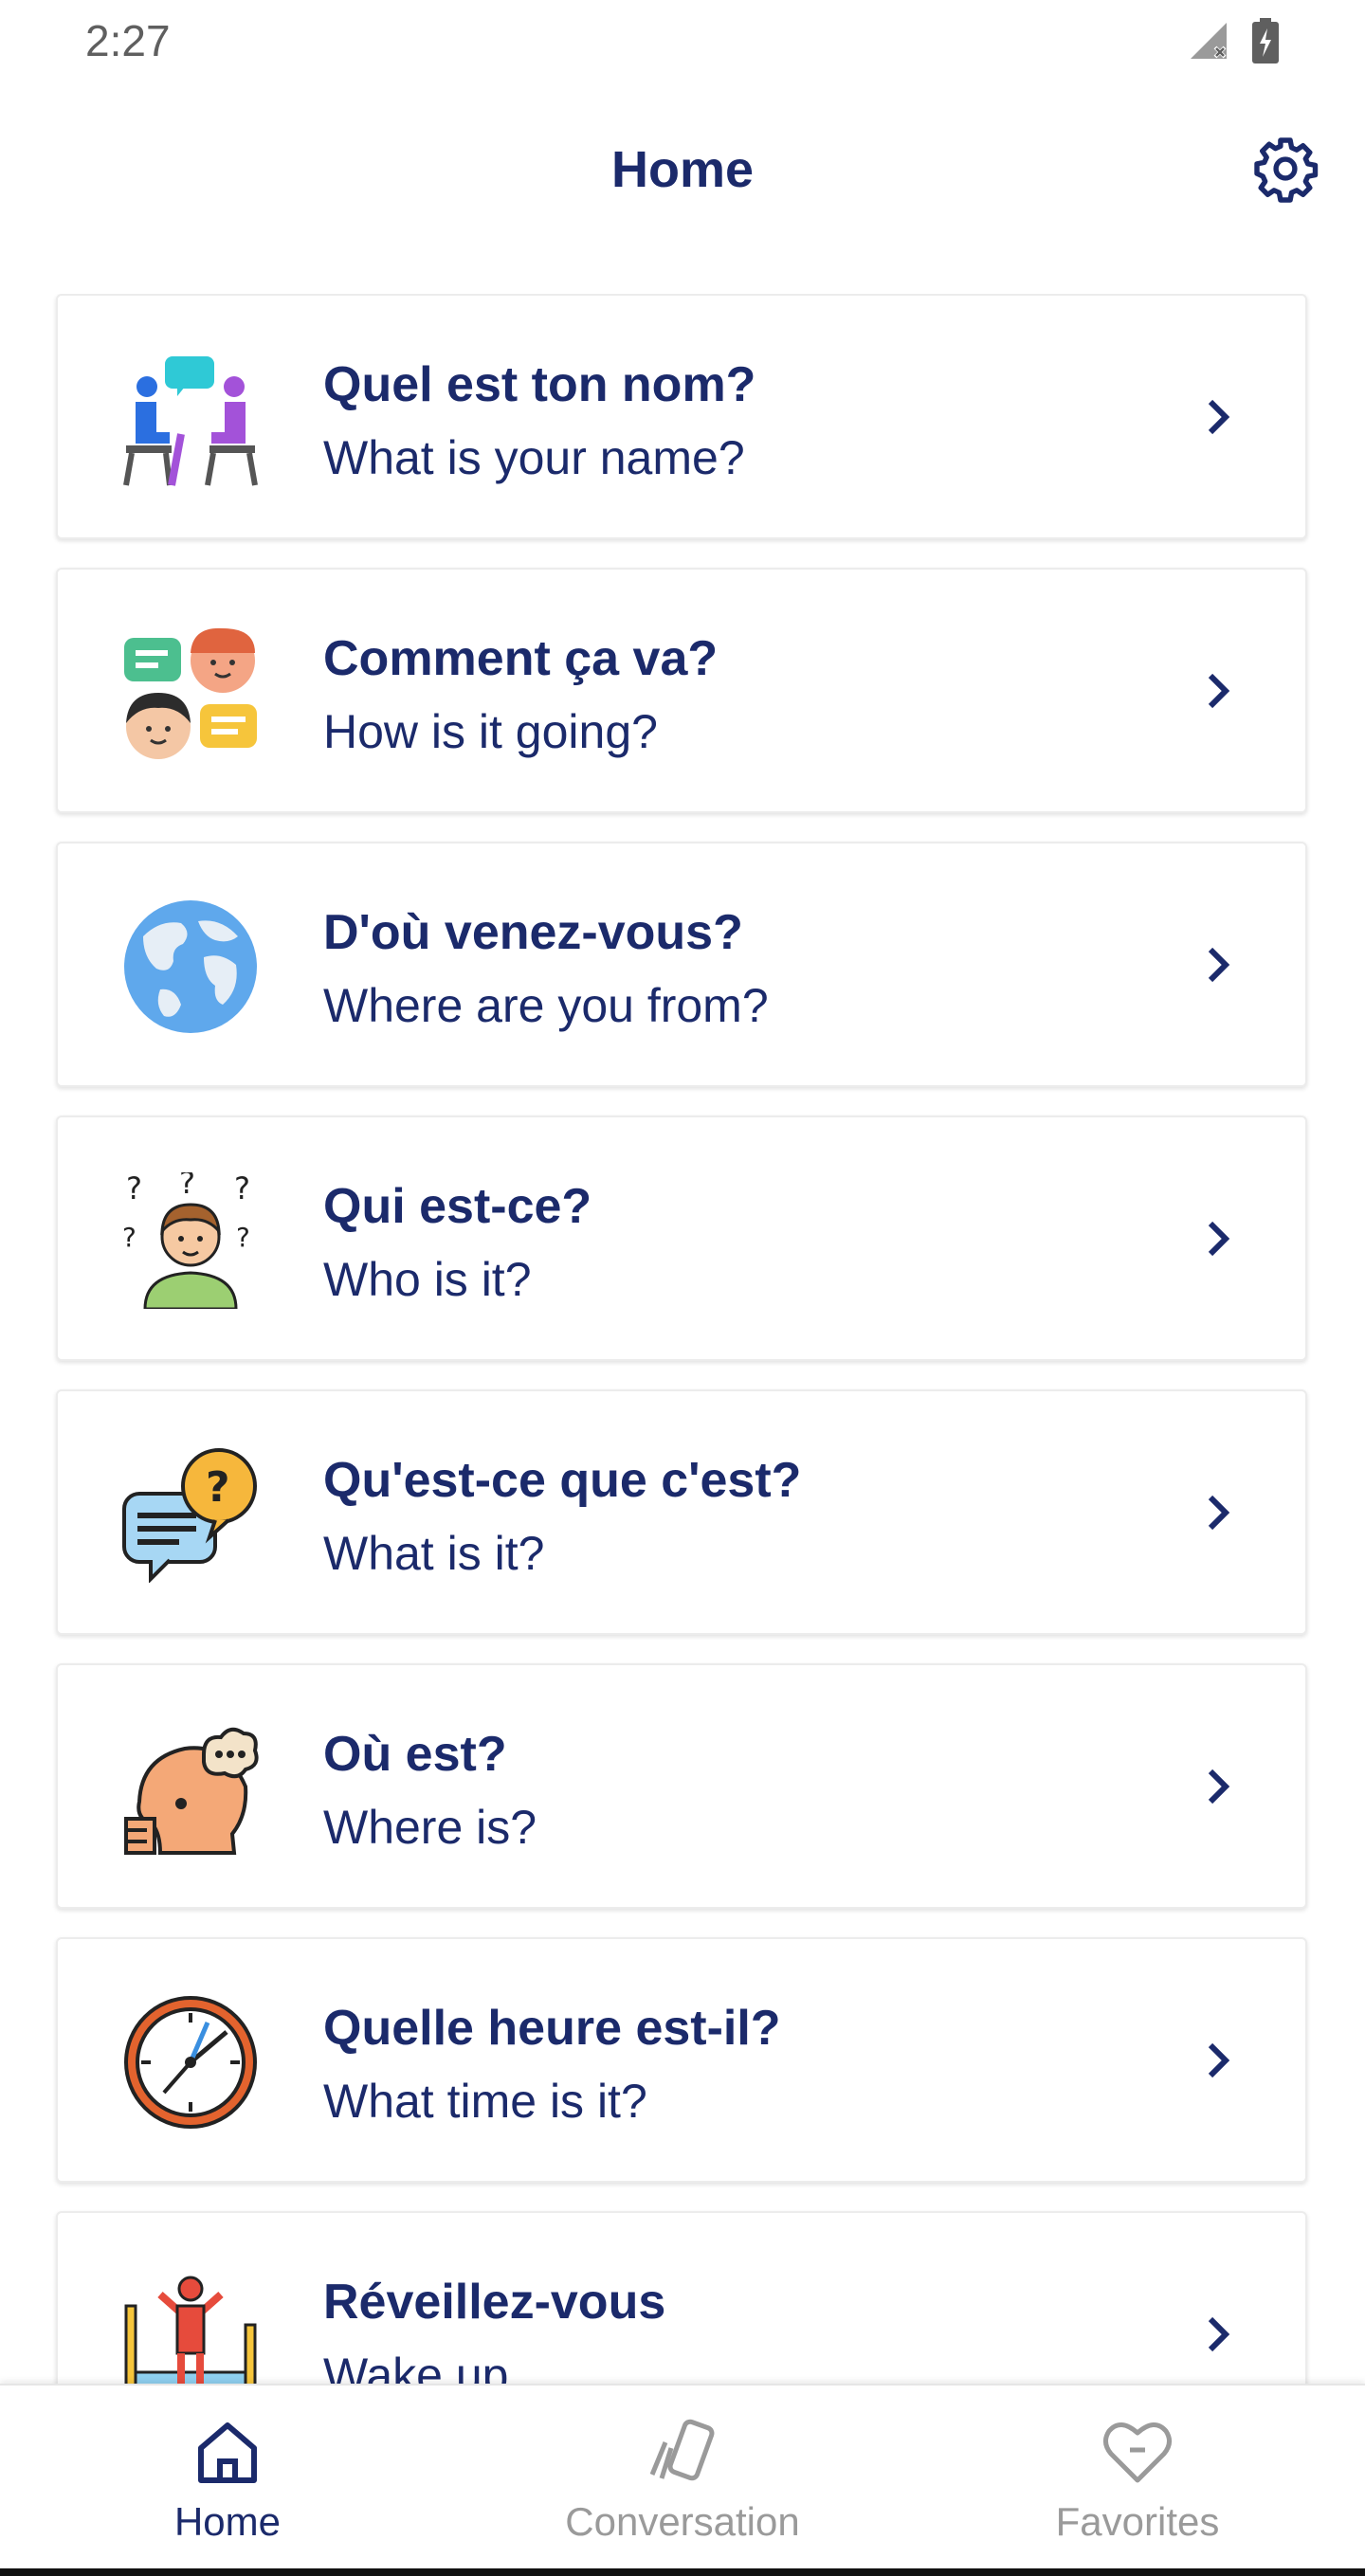 This screenshot has width=1365, height=2576. I want to click on system-nav-bar, so click(682, 2572).